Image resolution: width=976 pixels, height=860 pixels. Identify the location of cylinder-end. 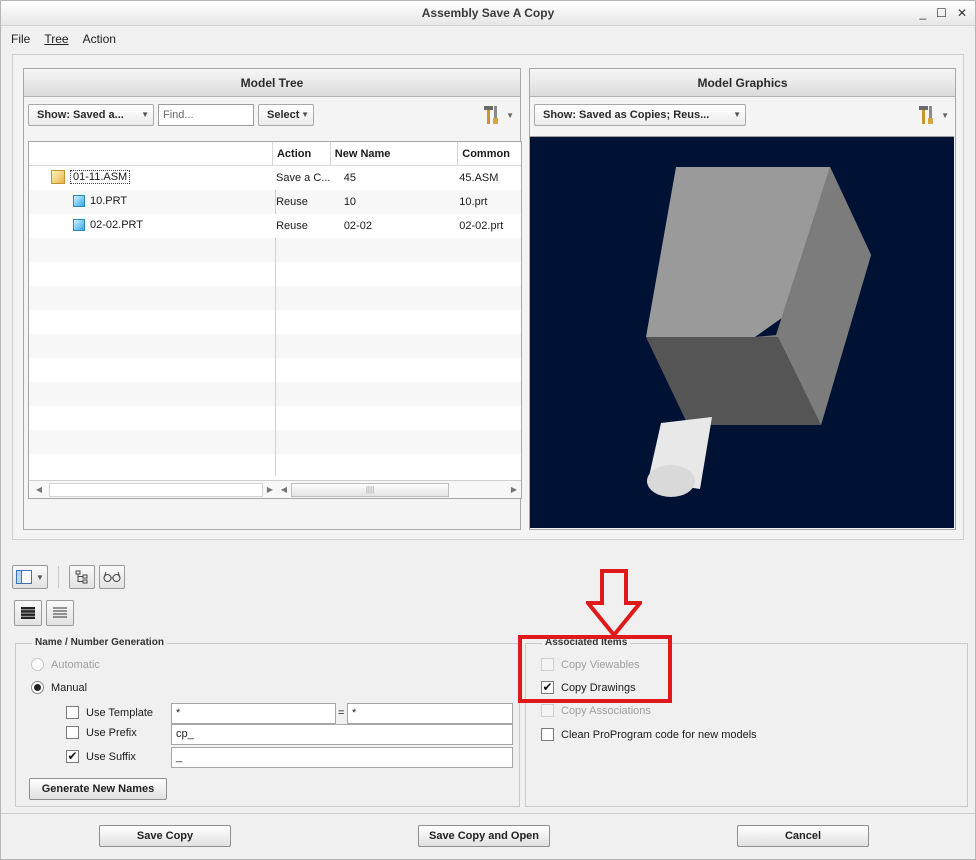
(671, 481).